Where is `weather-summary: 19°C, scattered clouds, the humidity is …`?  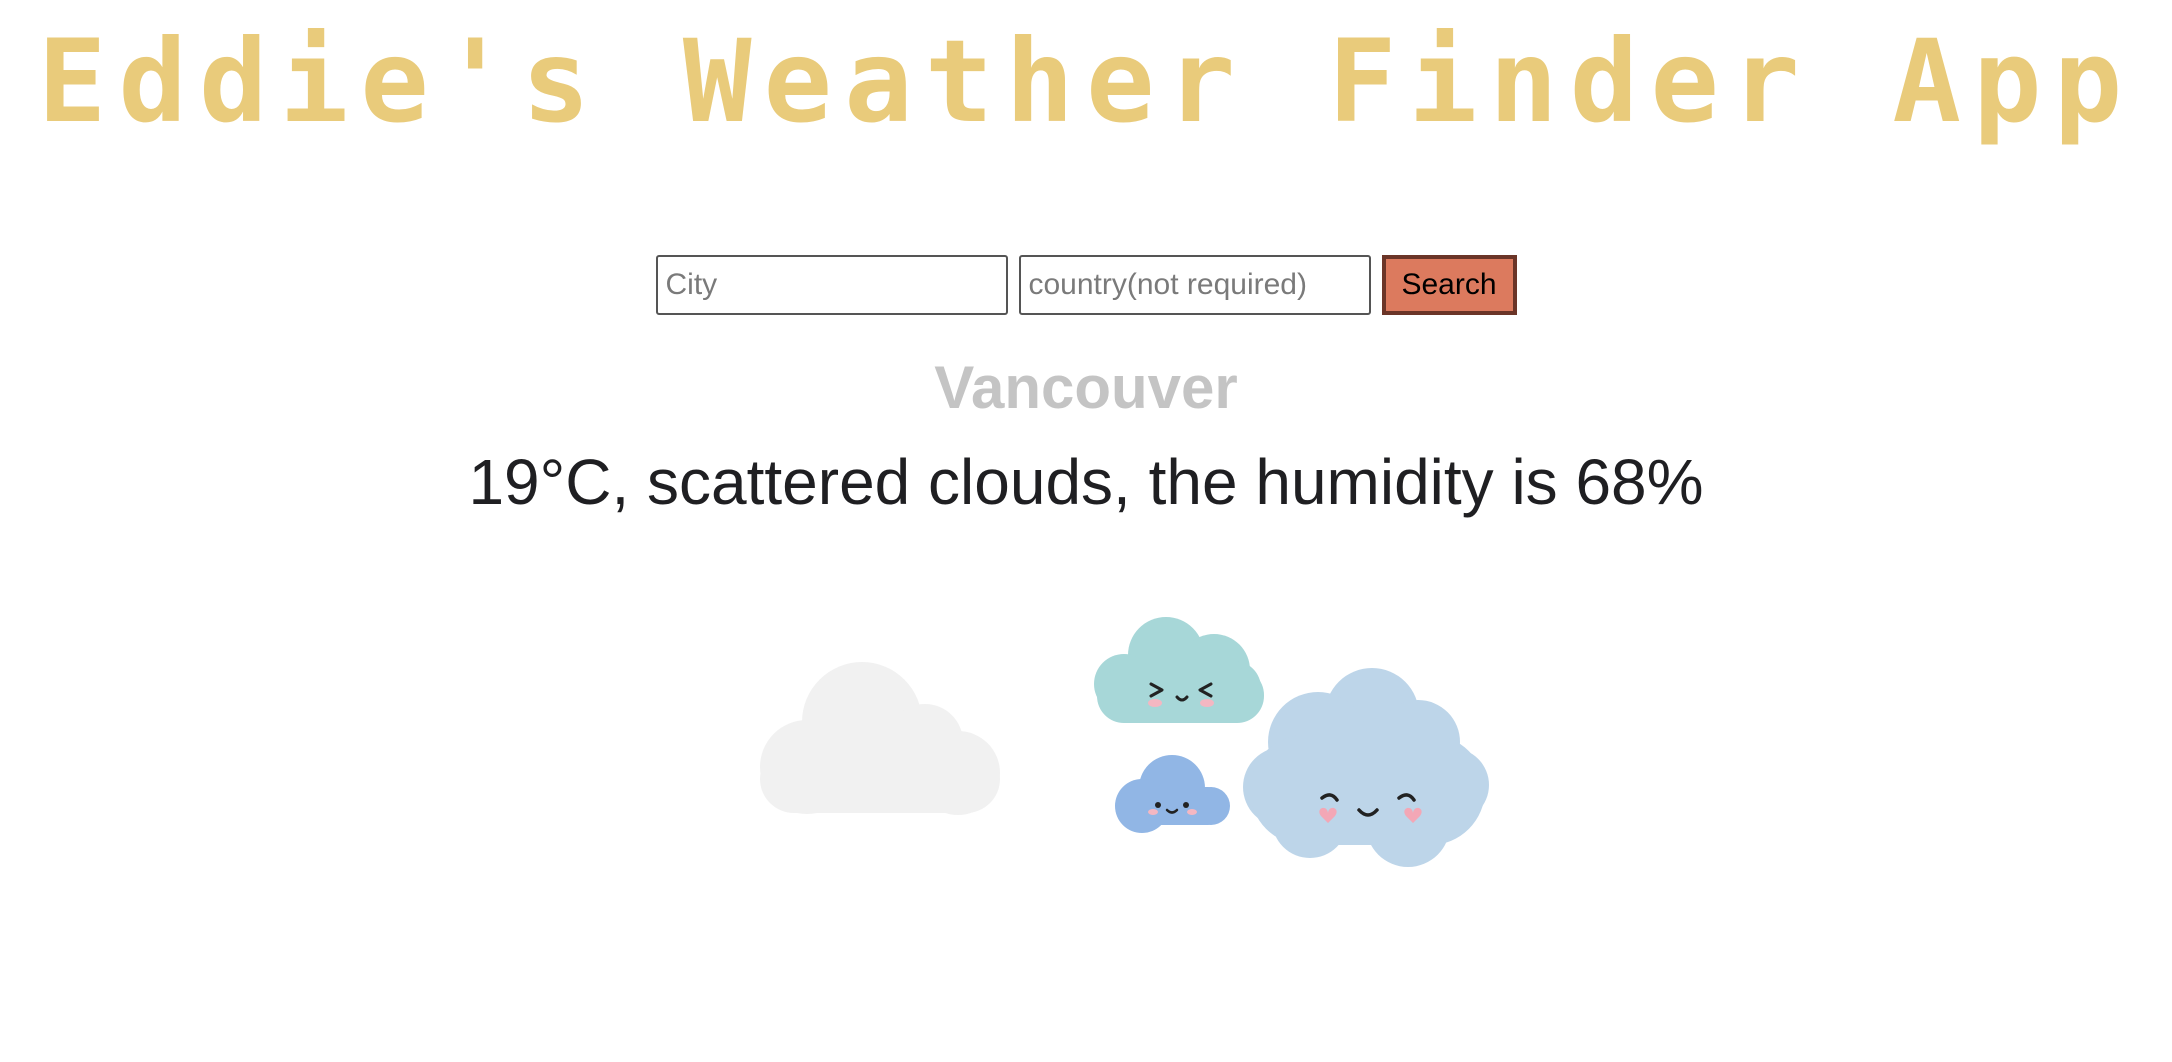
weather-summary: 19°C, scattered clouds, the humidity is … is located at coordinates (1086, 482).